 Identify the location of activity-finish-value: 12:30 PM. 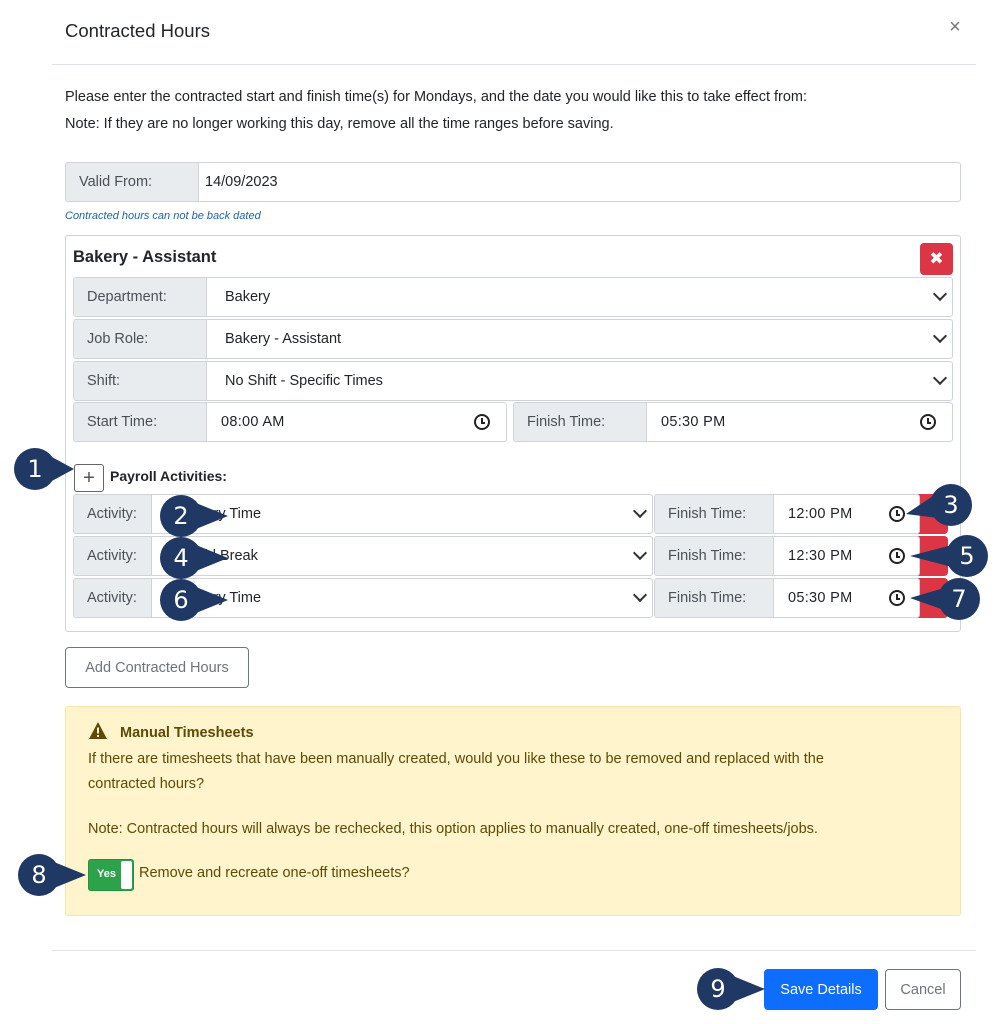
(820, 556).